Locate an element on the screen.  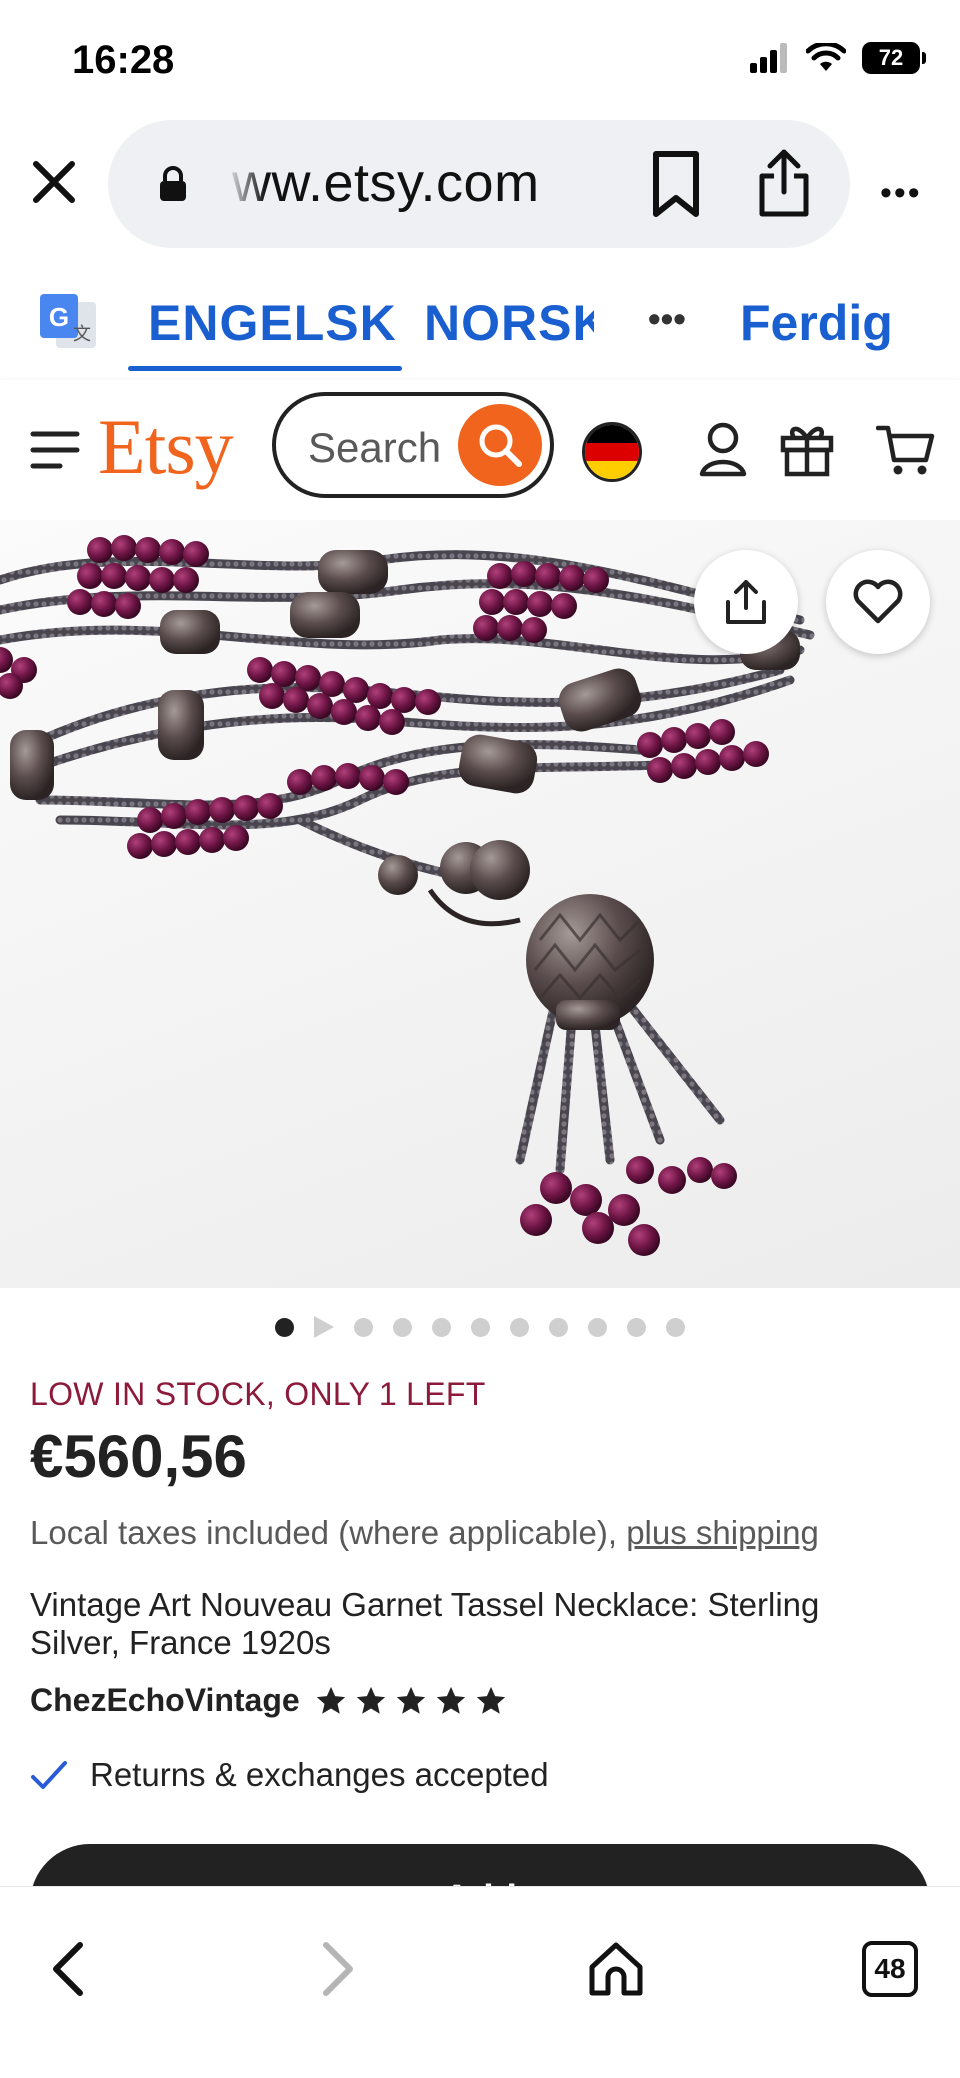
heart-icon is located at coordinates (878, 601).